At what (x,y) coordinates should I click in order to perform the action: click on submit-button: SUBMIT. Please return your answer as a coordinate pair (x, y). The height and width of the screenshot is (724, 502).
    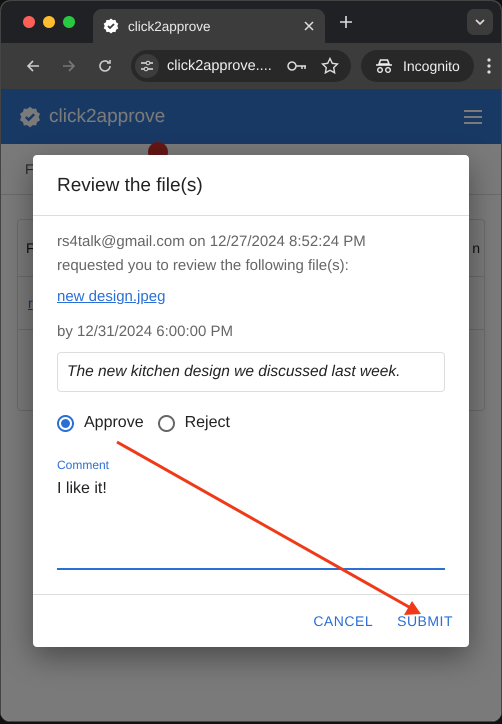
    Looking at the image, I should click on (425, 621).